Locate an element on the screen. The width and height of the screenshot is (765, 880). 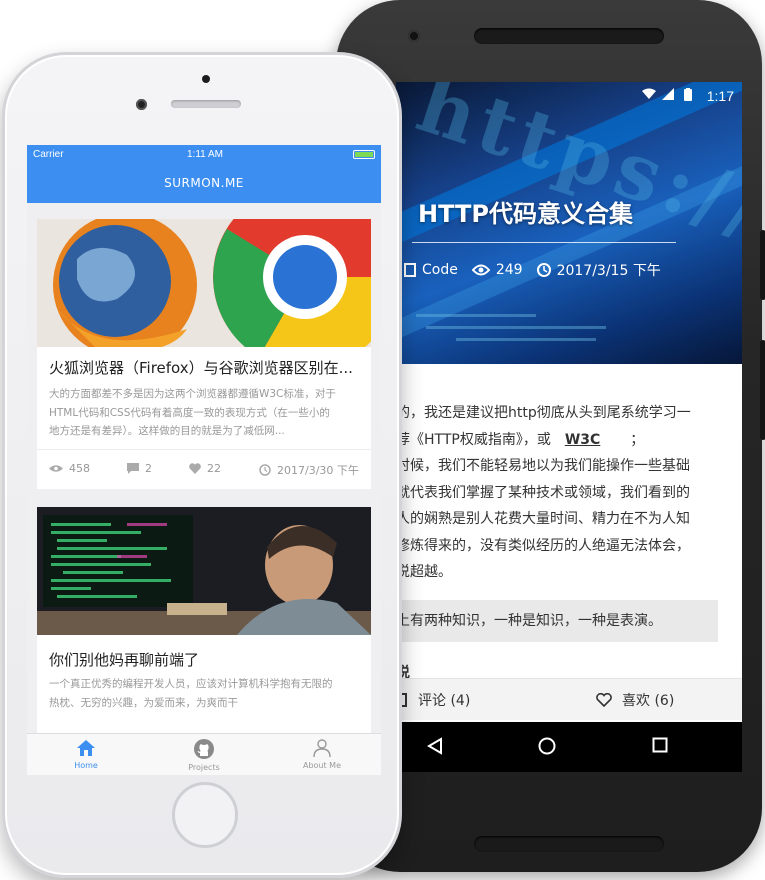
article-meta: Code 249 2017/3/15 下午 is located at coordinates (532, 270).